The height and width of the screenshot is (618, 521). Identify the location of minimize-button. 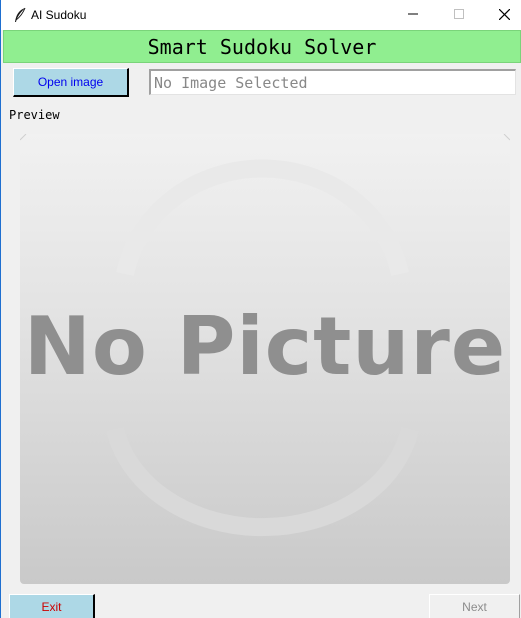
(413, 15).